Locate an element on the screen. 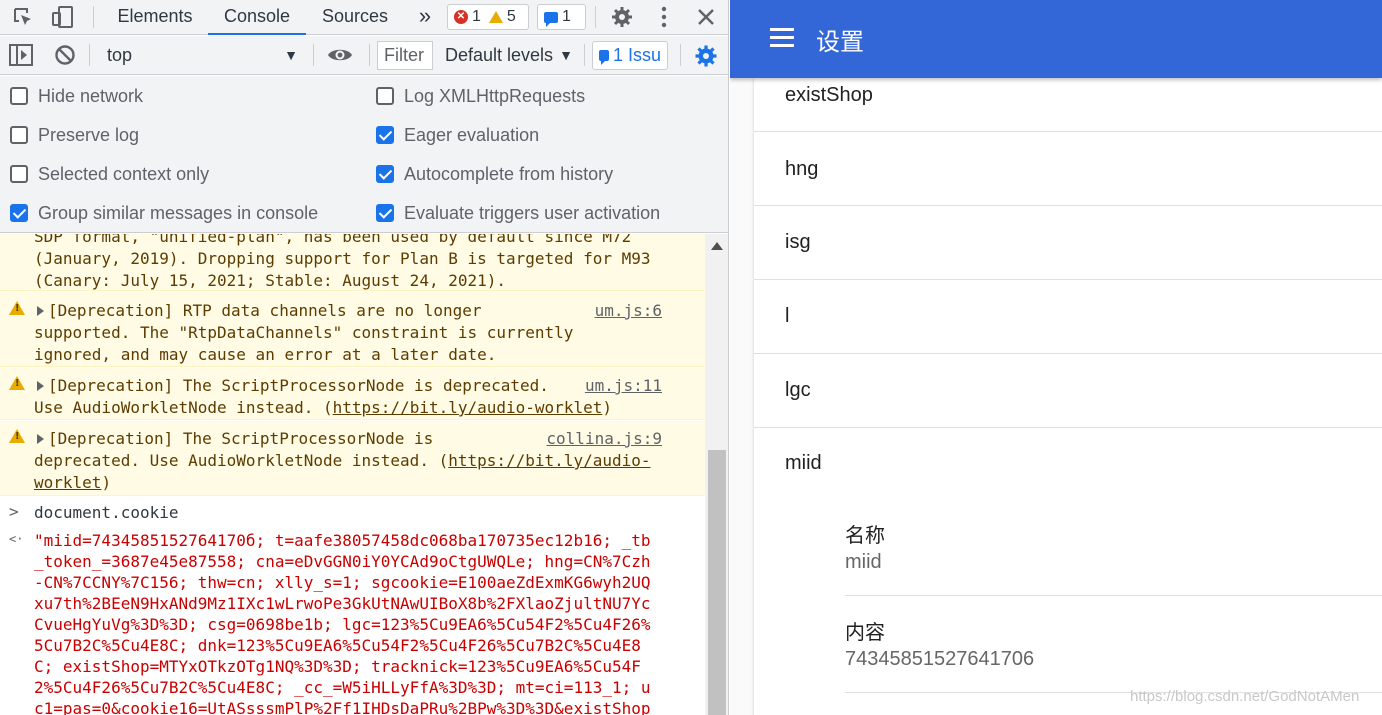 The height and width of the screenshot is (715, 1382). log-xhr-option: Log XMLHttpRequests is located at coordinates (480, 96).